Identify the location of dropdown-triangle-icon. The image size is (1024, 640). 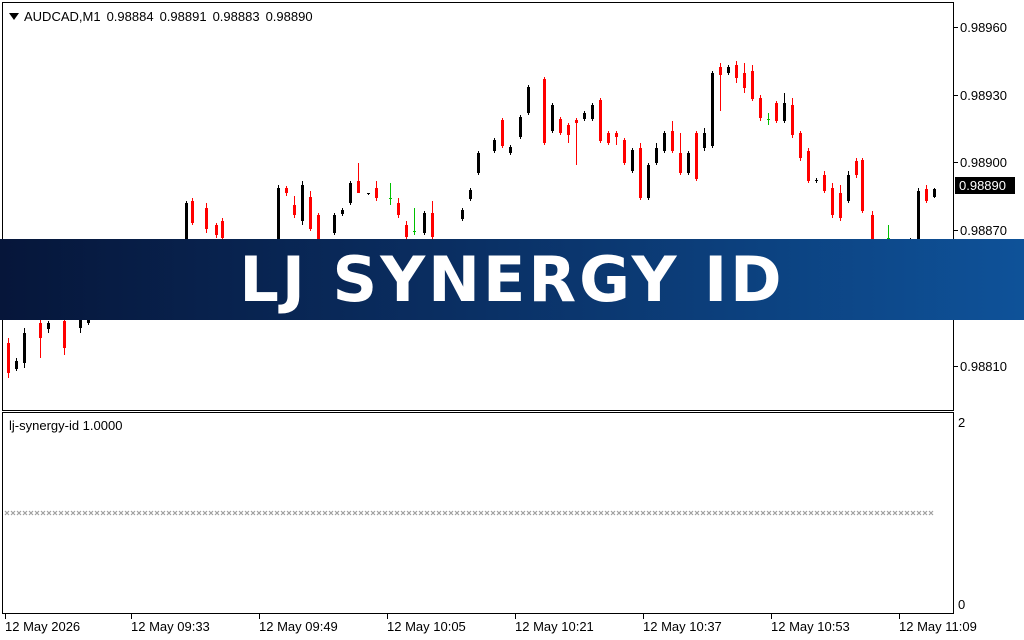
(14, 16).